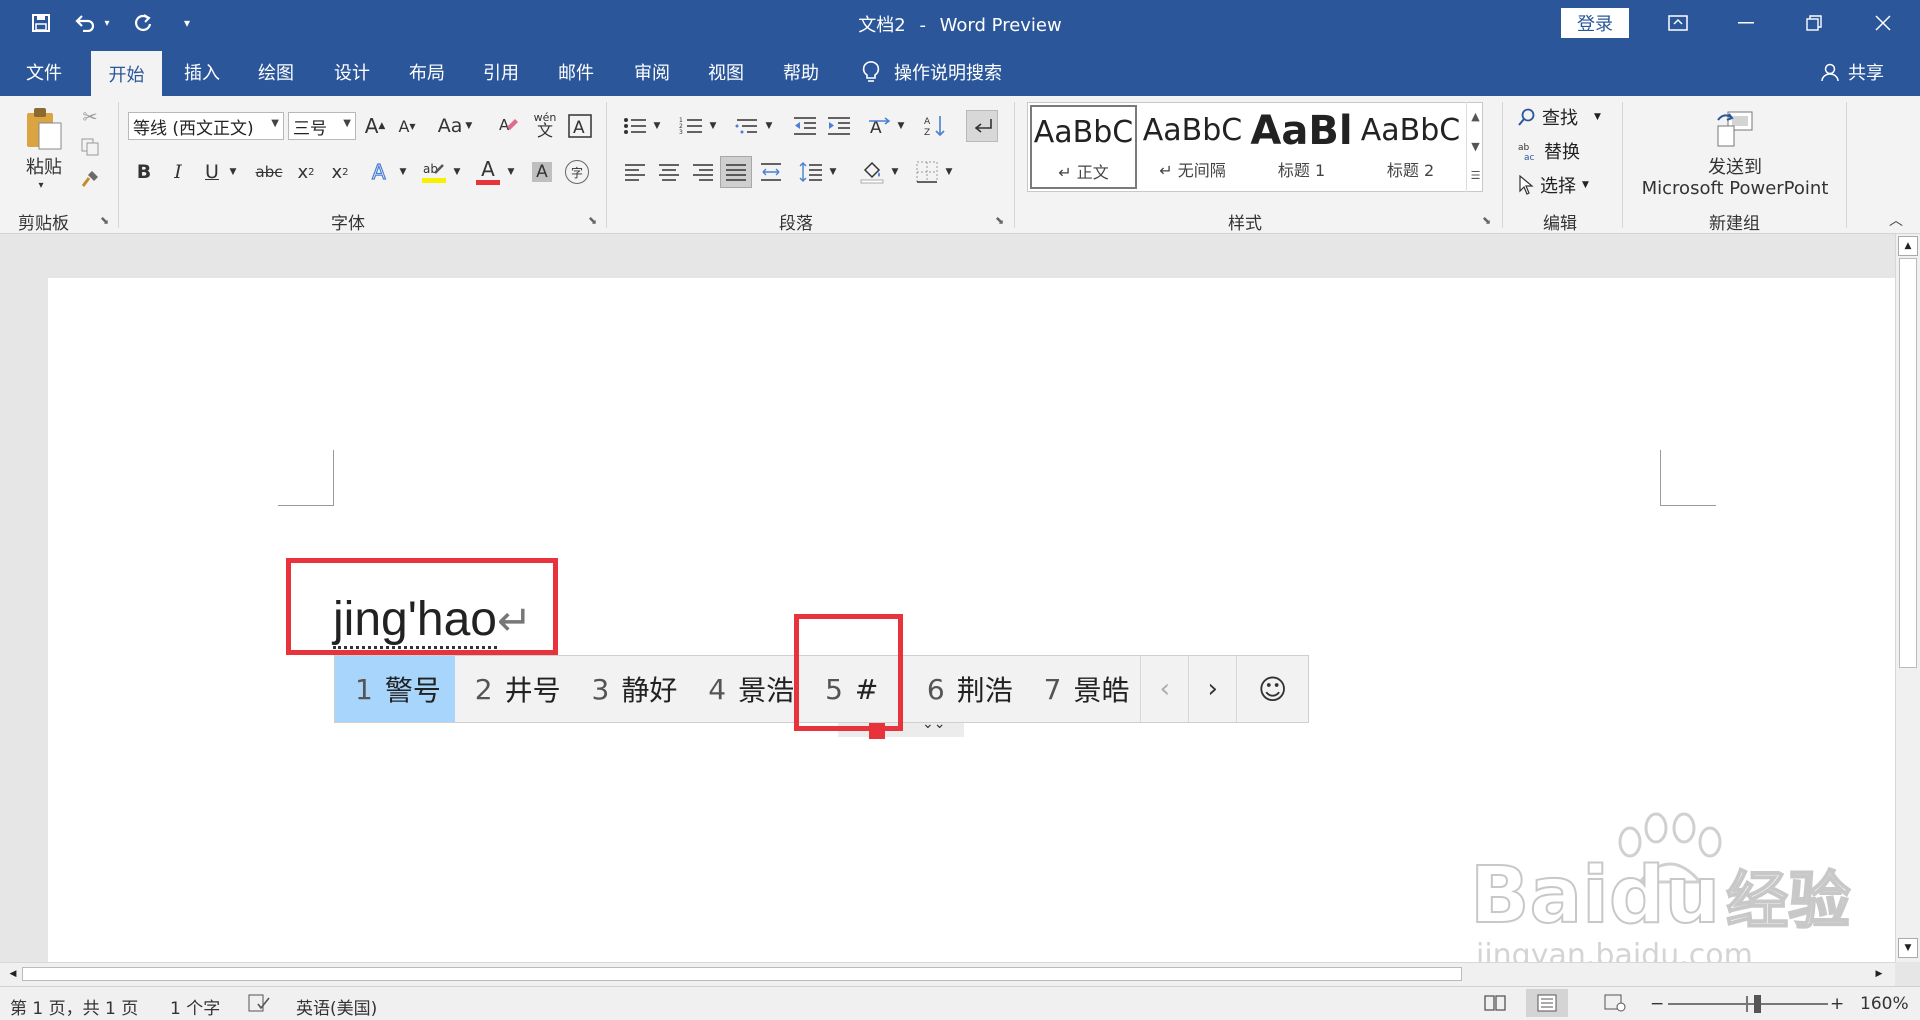 The image size is (1920, 1020). Describe the element at coordinates (202, 72) in the screenshot. I see `tab-insert: 插入` at that location.